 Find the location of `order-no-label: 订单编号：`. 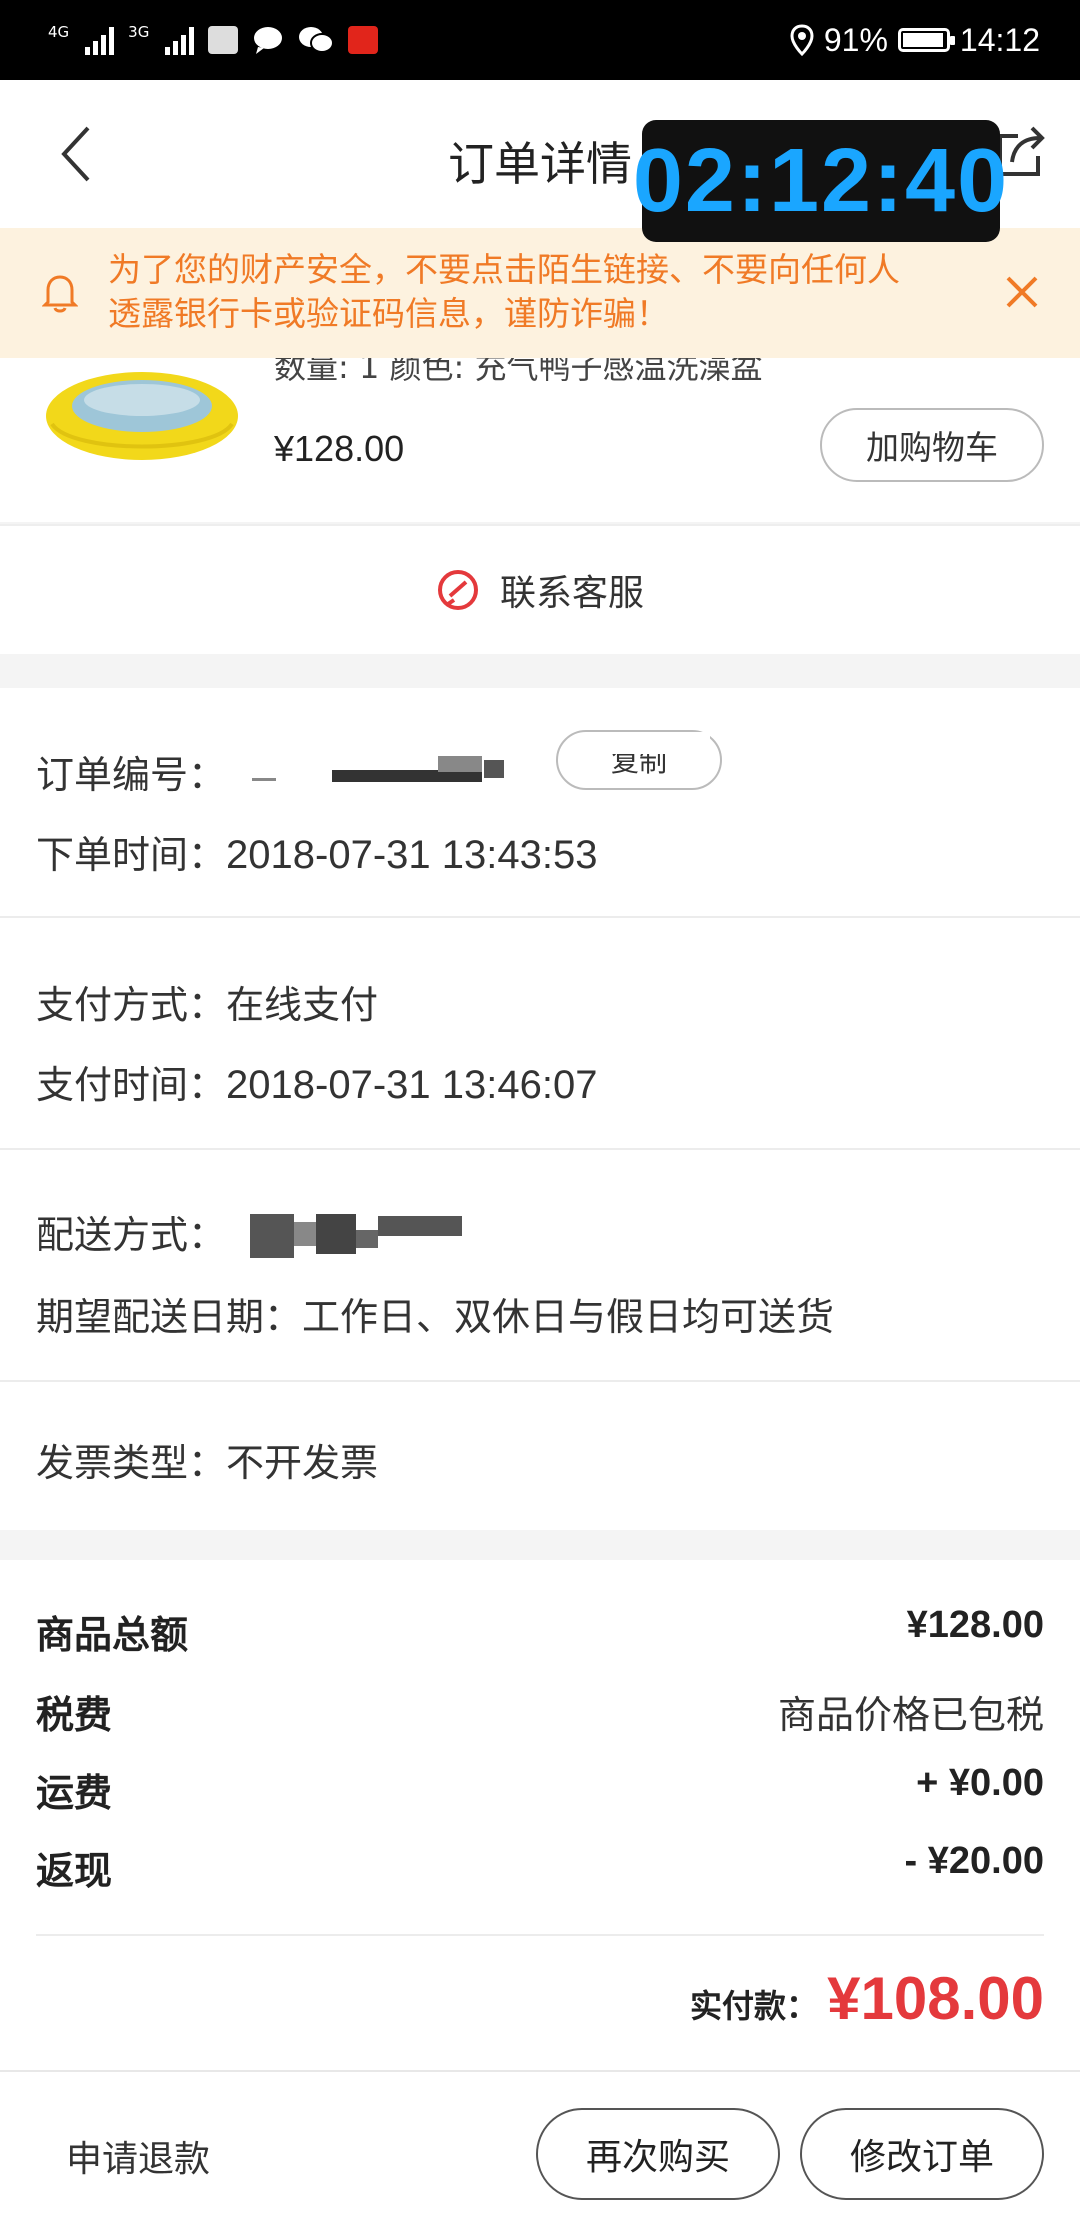

order-no-label: 订单编号： is located at coordinates (131, 775).